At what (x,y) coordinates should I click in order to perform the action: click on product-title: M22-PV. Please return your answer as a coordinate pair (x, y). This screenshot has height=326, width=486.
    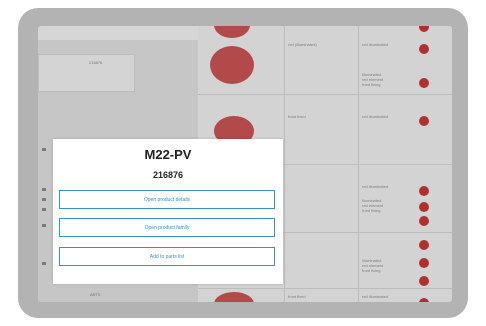
    Looking at the image, I should click on (168, 154).